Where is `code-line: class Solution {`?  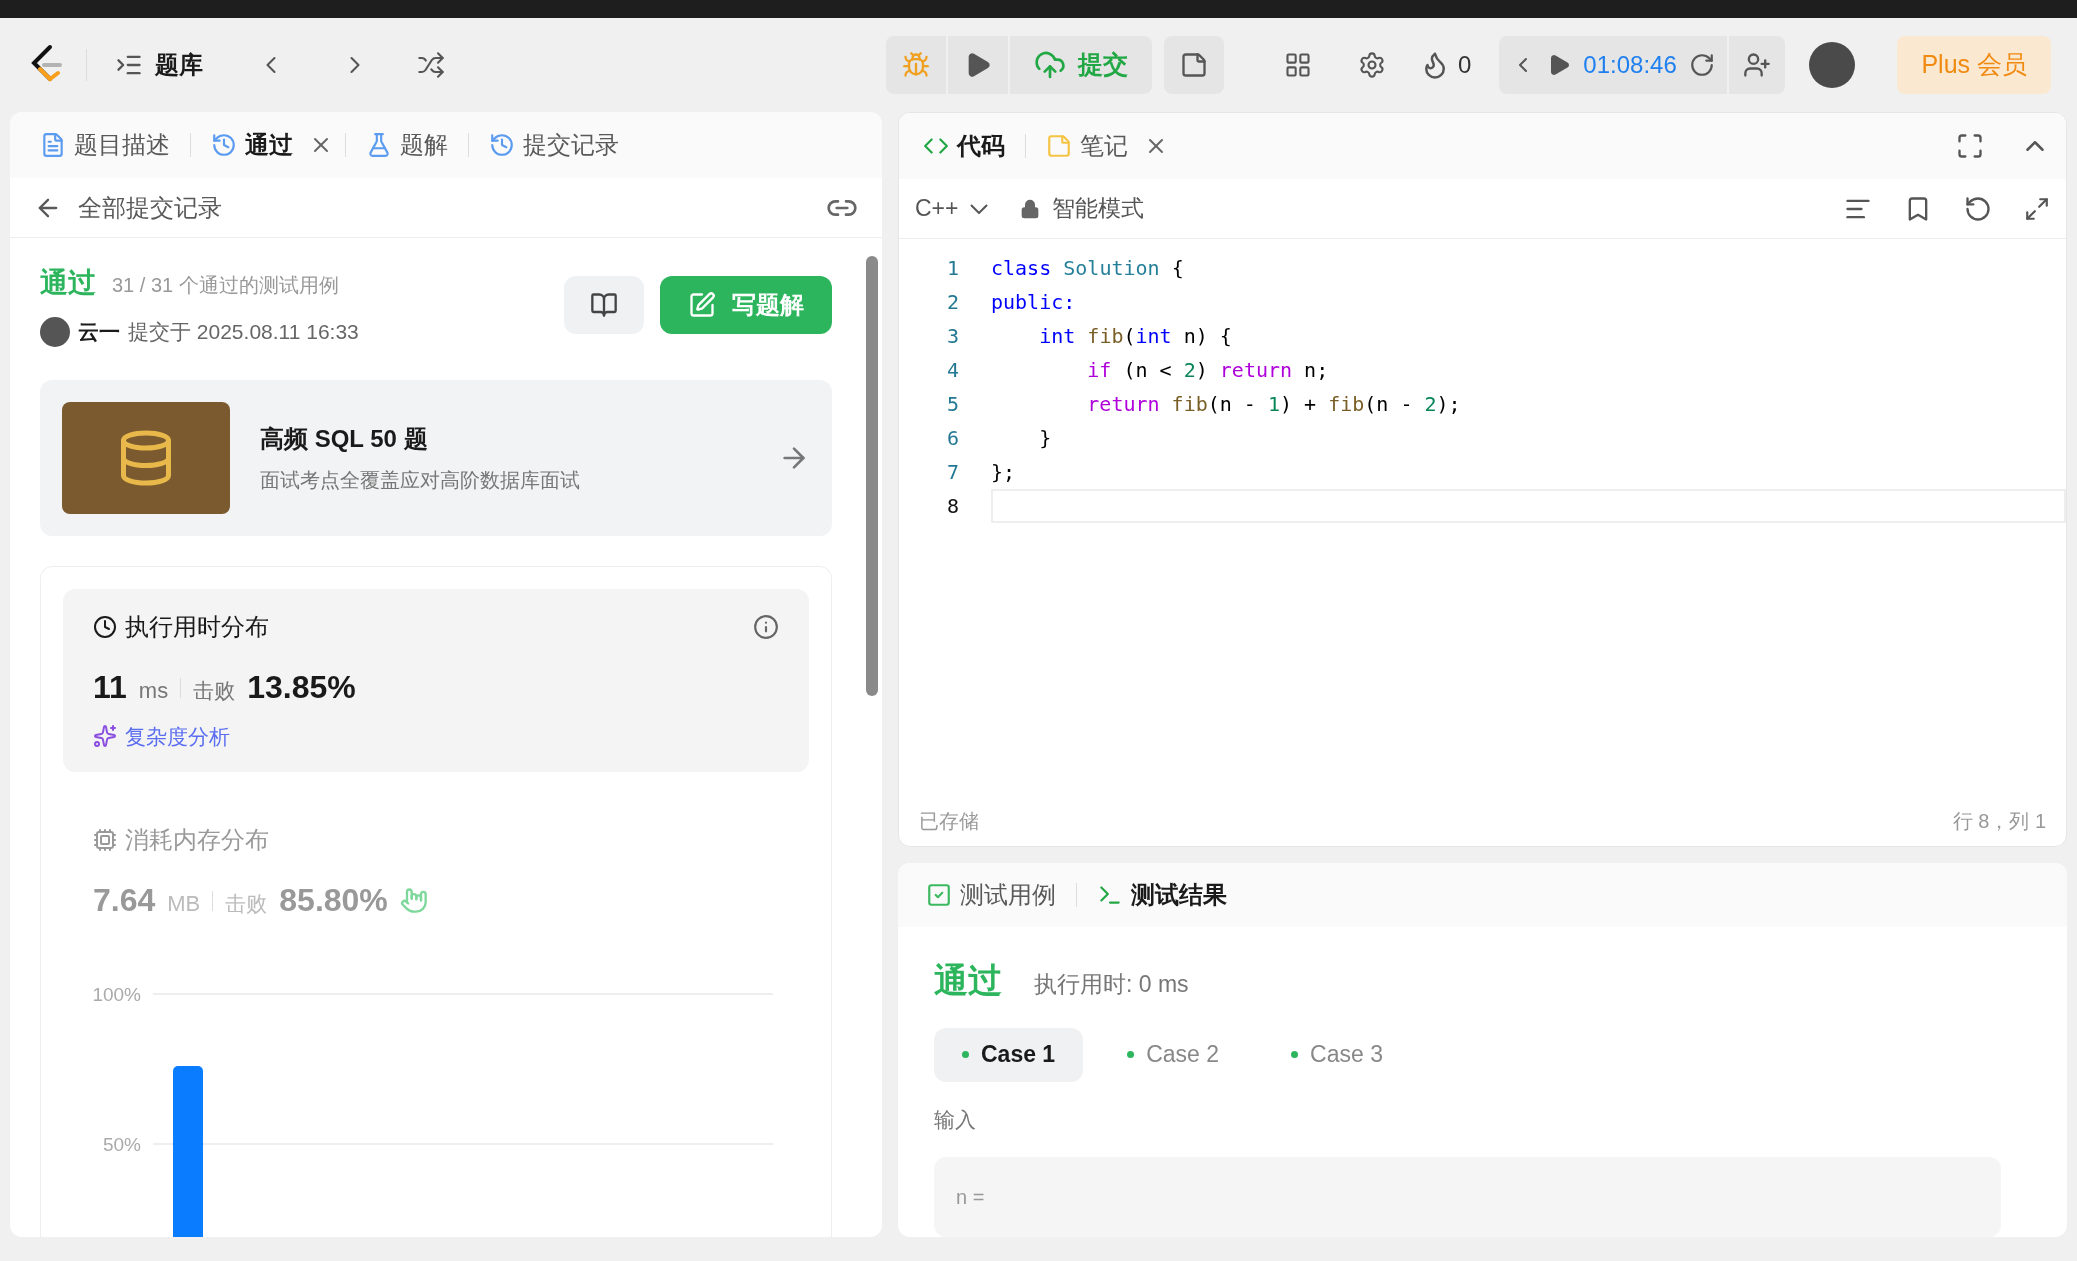 code-line: class Solution { is located at coordinates (1088, 268).